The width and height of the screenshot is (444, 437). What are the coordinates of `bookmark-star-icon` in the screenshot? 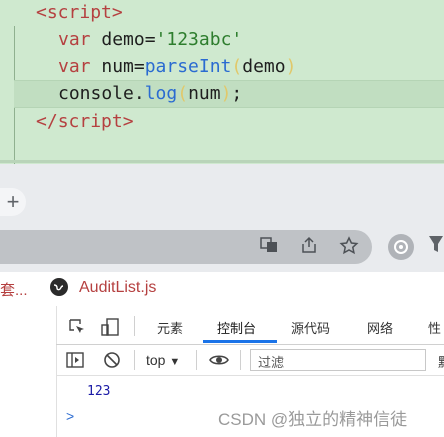 It's located at (349, 247).